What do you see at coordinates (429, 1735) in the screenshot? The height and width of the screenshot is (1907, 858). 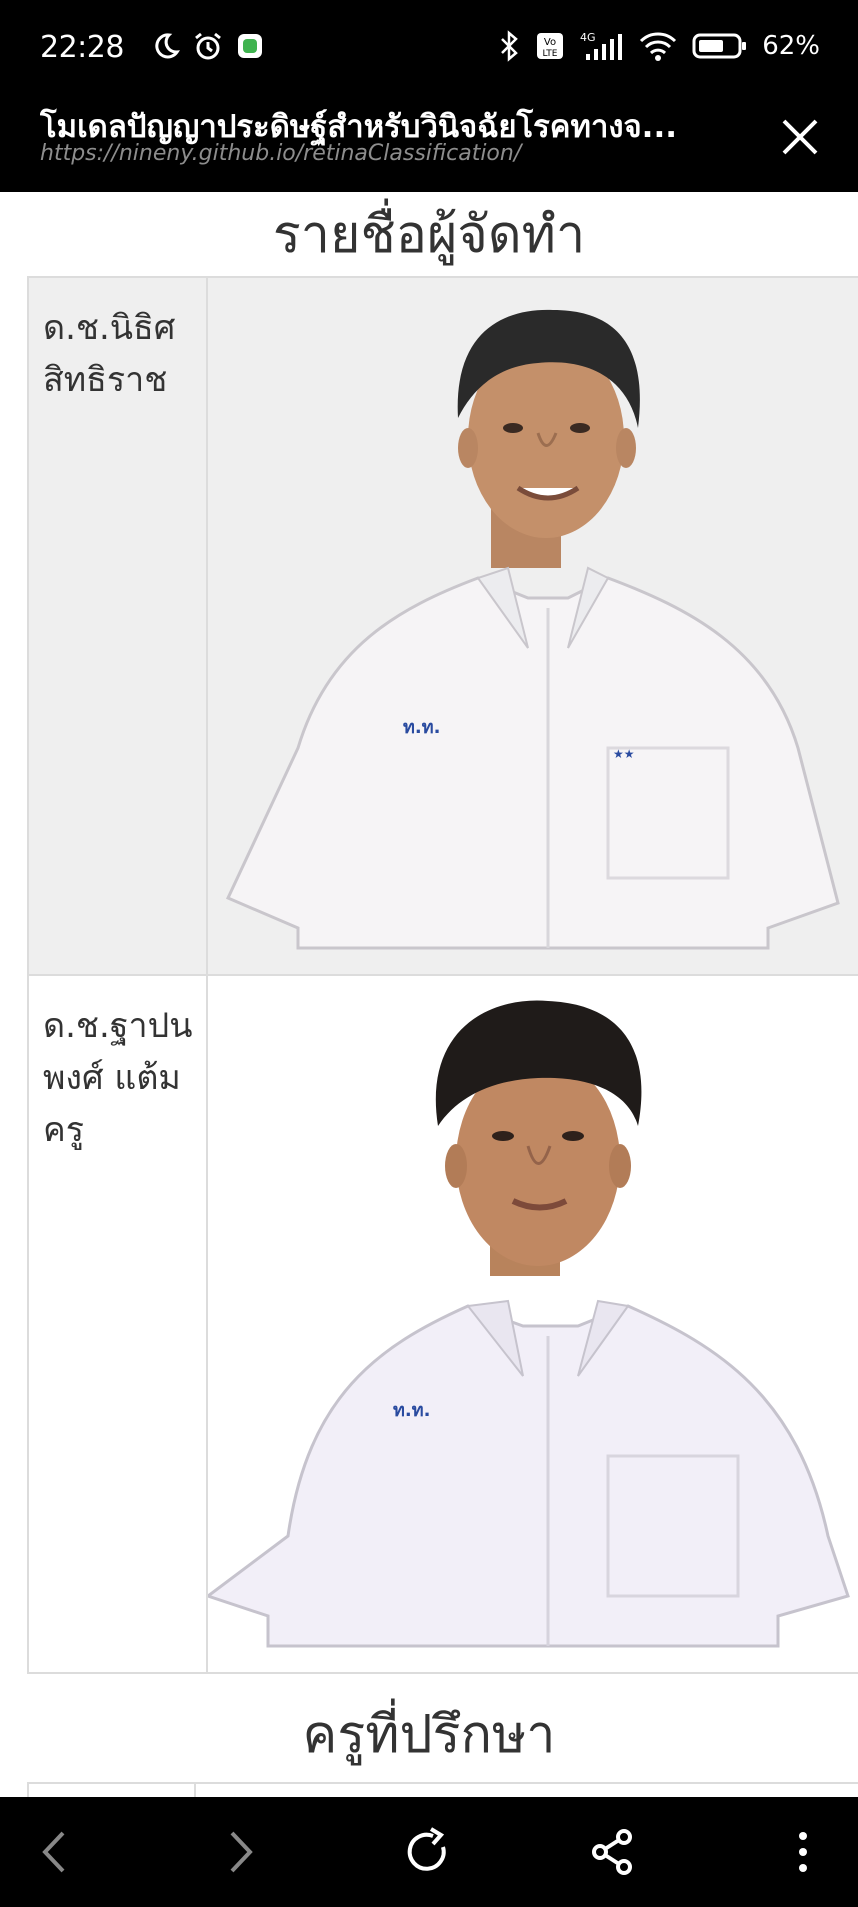 I see `advisors-heading: ครูที่ปรึกษา` at bounding box center [429, 1735].